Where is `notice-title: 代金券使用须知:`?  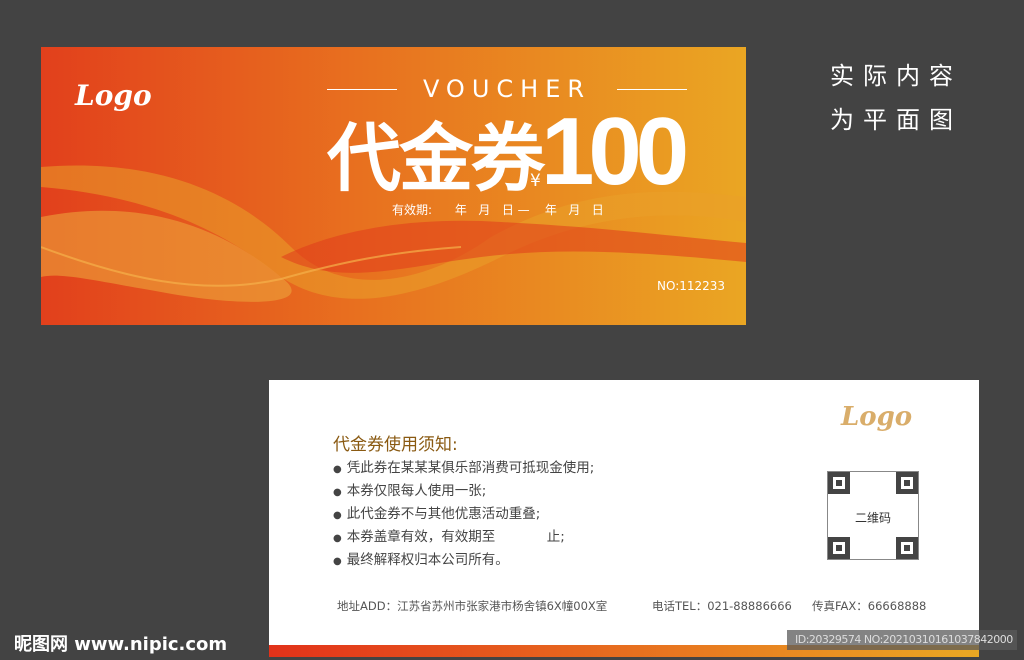 notice-title: 代金券使用须知: is located at coordinates (395, 445).